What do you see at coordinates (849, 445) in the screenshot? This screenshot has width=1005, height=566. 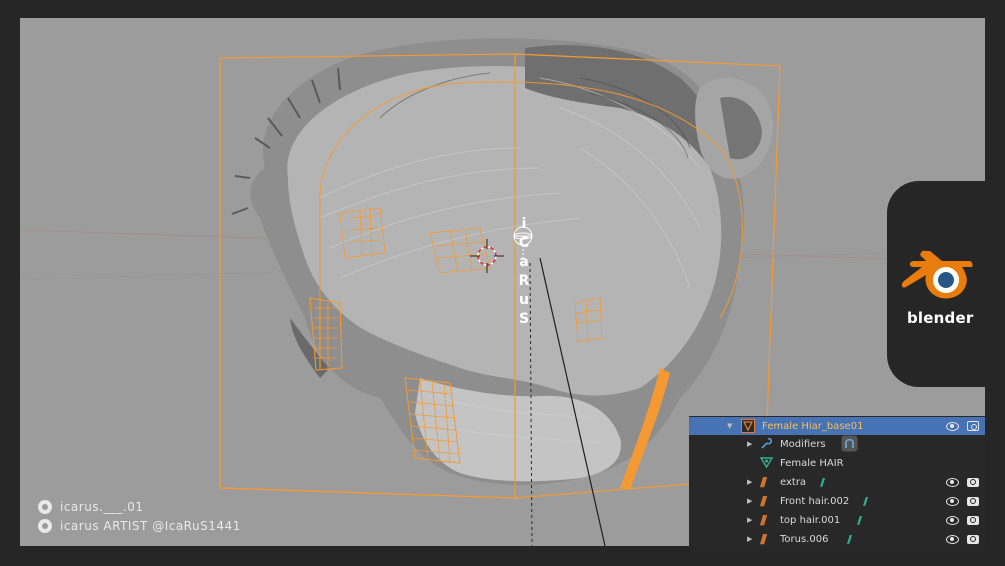 I see `modifier-badge-icon` at bounding box center [849, 445].